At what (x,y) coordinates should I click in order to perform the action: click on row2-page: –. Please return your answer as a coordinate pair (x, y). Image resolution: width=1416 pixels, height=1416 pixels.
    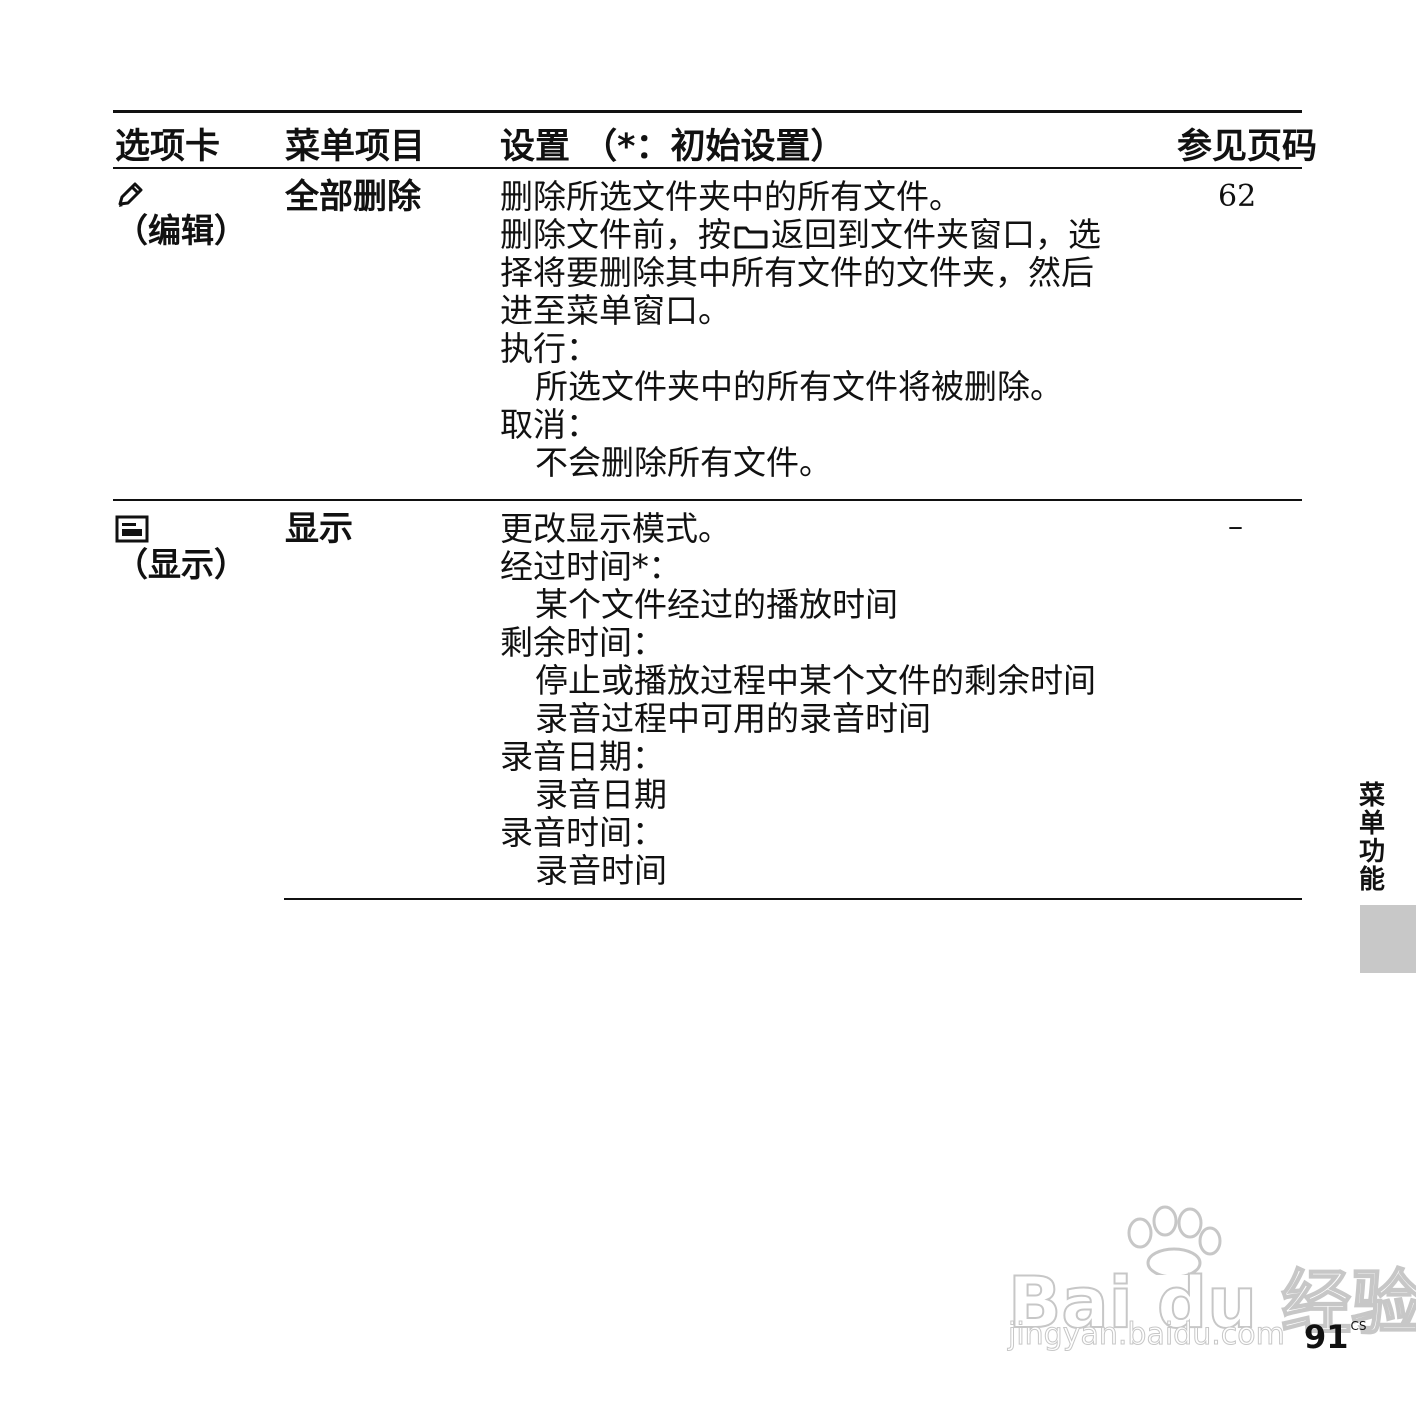
    Looking at the image, I should click on (1235, 526).